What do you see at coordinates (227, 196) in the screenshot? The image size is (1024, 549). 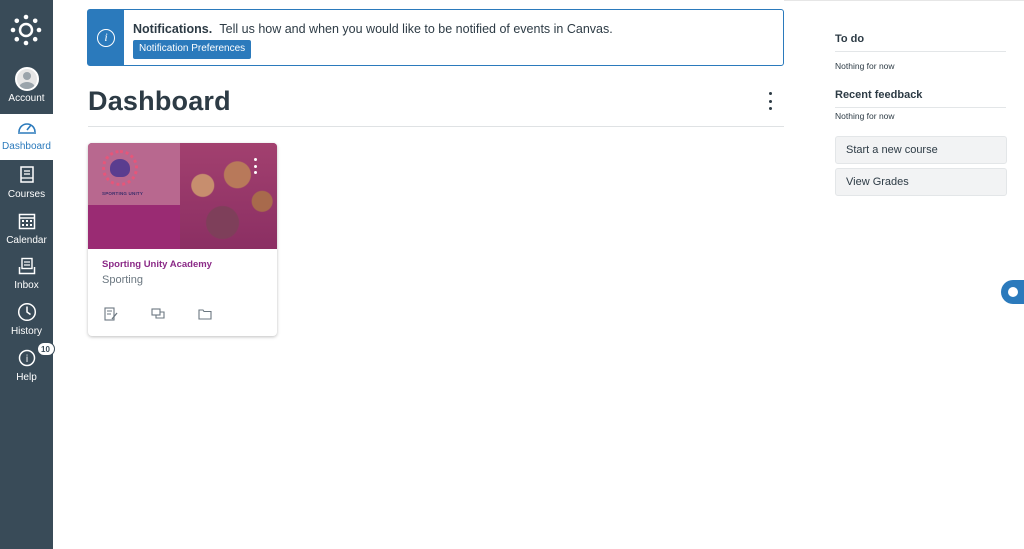 I see `course-photo` at bounding box center [227, 196].